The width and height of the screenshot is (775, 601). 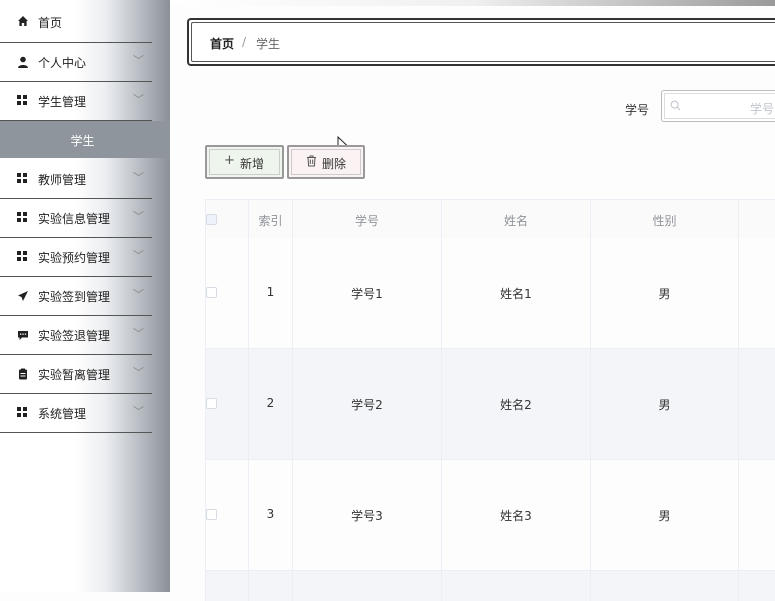 I want to click on table-row: 2 学号2 姓名2 男, so click(x=490, y=404).